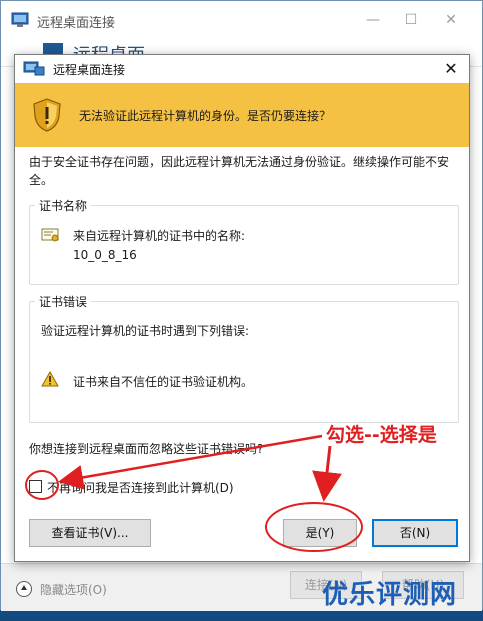 The height and width of the screenshot is (621, 483). What do you see at coordinates (163, 382) in the screenshot?
I see `certificate-error-message: 证书来自不信任的证书验证机构。` at bounding box center [163, 382].